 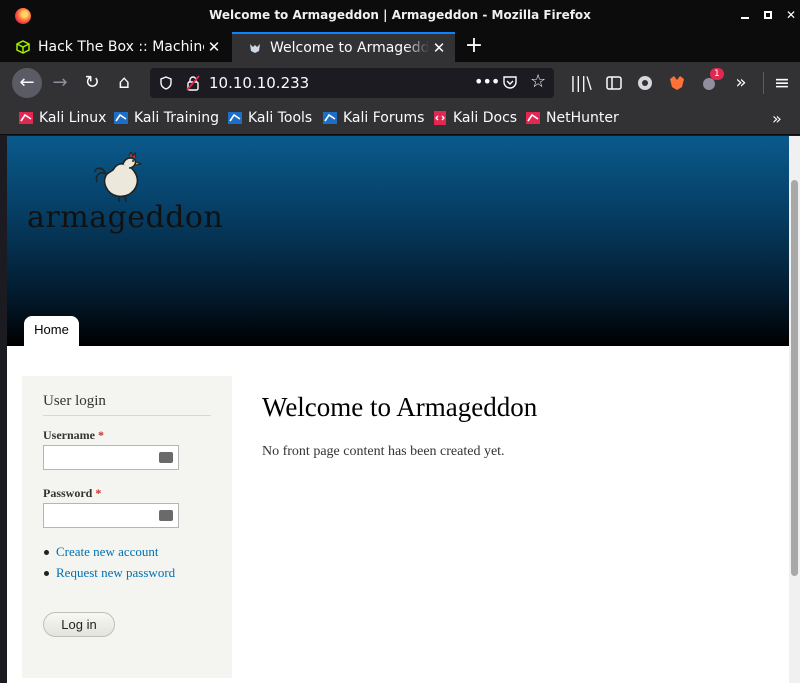 I want to click on bookmark-kali-linux: Kali Linux, so click(x=62, y=118).